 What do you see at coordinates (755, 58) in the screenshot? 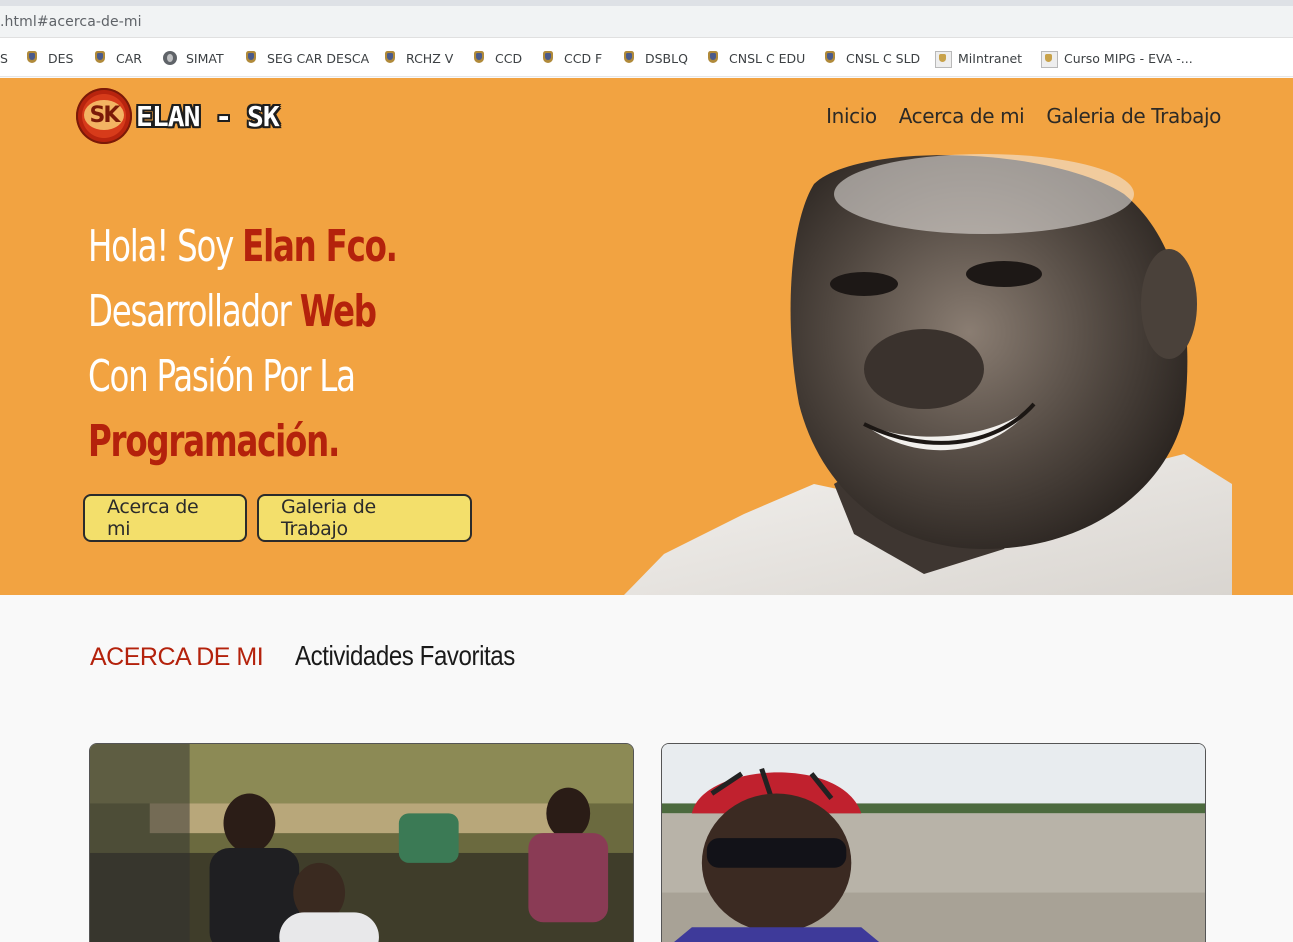
I see `bookmark-cnsl-c-edu: CNSL C EDU` at bounding box center [755, 58].